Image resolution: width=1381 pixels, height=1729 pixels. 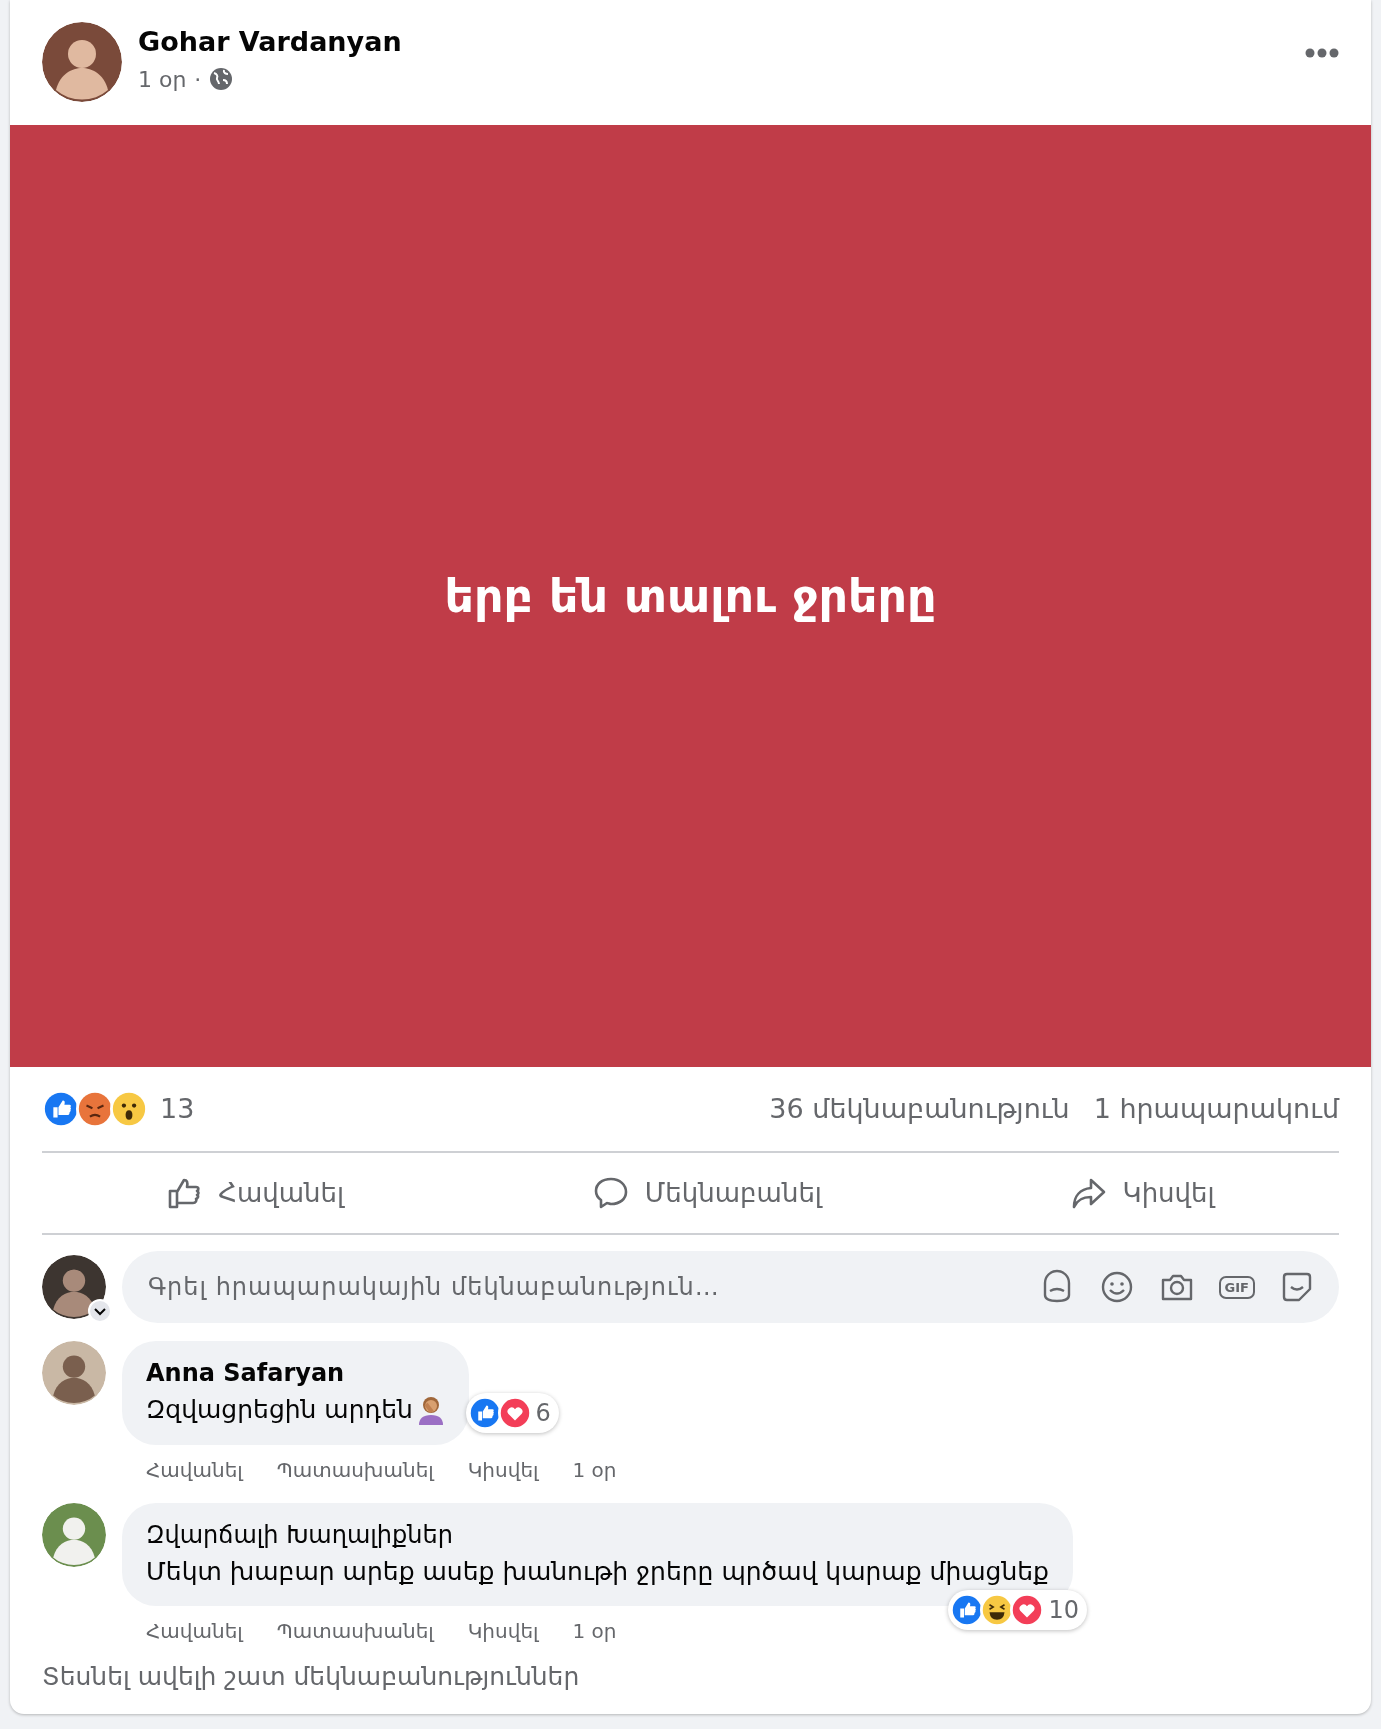 What do you see at coordinates (311, 1676) in the screenshot?
I see `view-more-comments-link: Տեսնել ավելի շատ մեկնաբանություններ` at bounding box center [311, 1676].